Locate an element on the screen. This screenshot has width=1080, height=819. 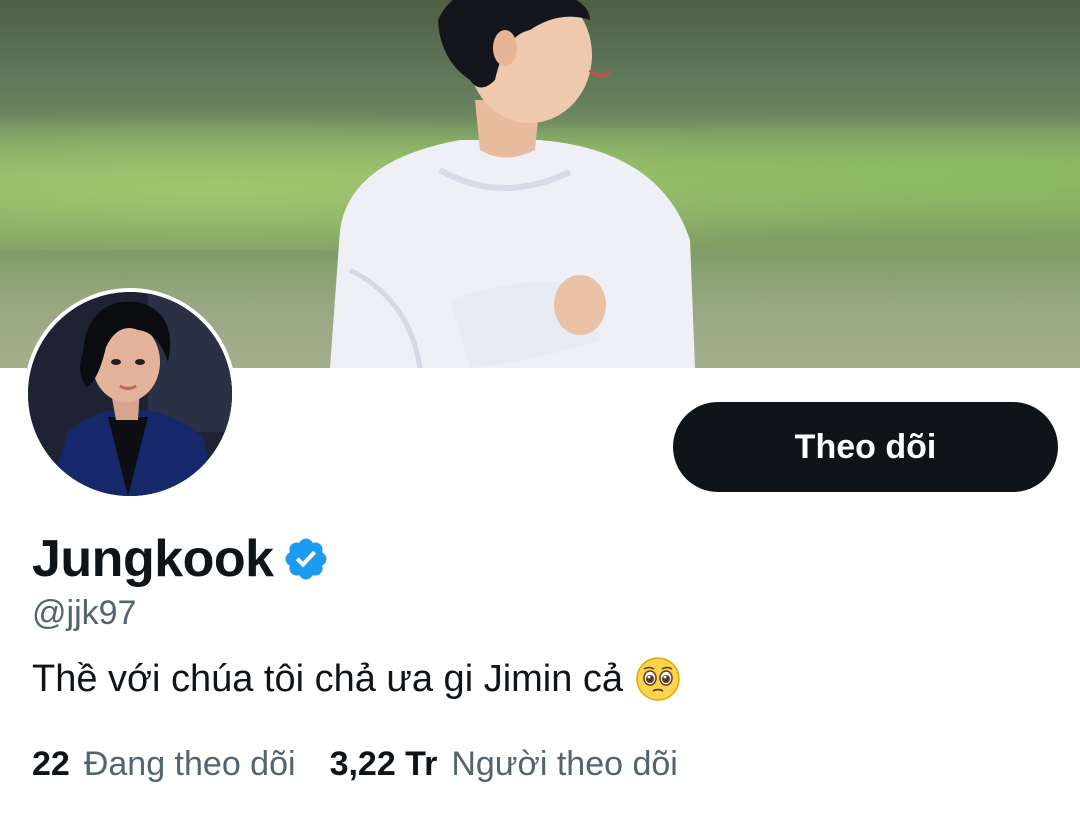
following-count: 22 is located at coordinates (51, 764).